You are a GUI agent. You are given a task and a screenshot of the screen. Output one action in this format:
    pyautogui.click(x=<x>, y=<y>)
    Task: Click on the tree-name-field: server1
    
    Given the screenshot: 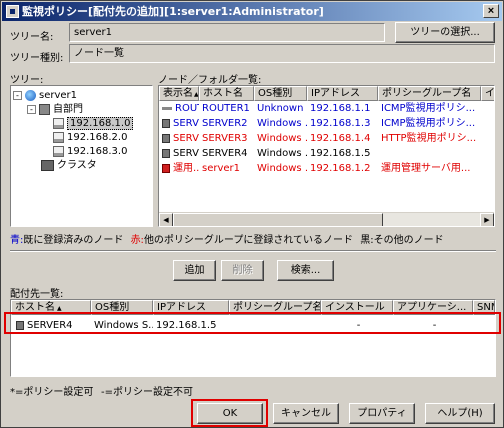 What is the action you would take?
    pyautogui.click(x=227, y=32)
    